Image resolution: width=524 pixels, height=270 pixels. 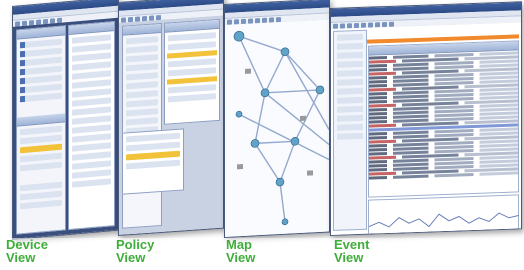 I want to click on device-view-label: Device View, so click(x=27, y=251).